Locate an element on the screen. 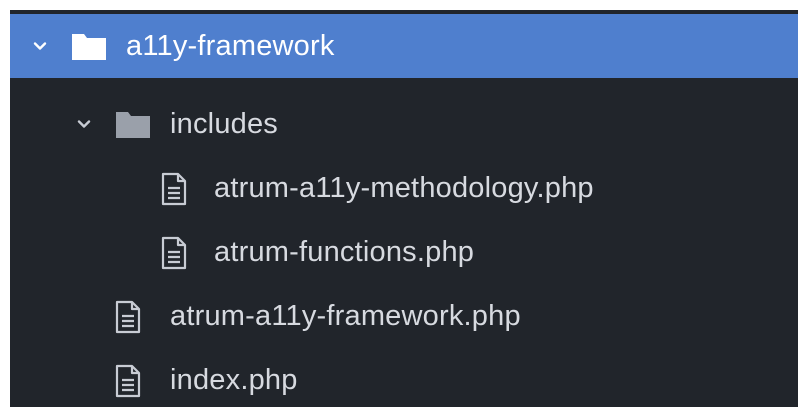  folder-open-icon is located at coordinates (90, 46).